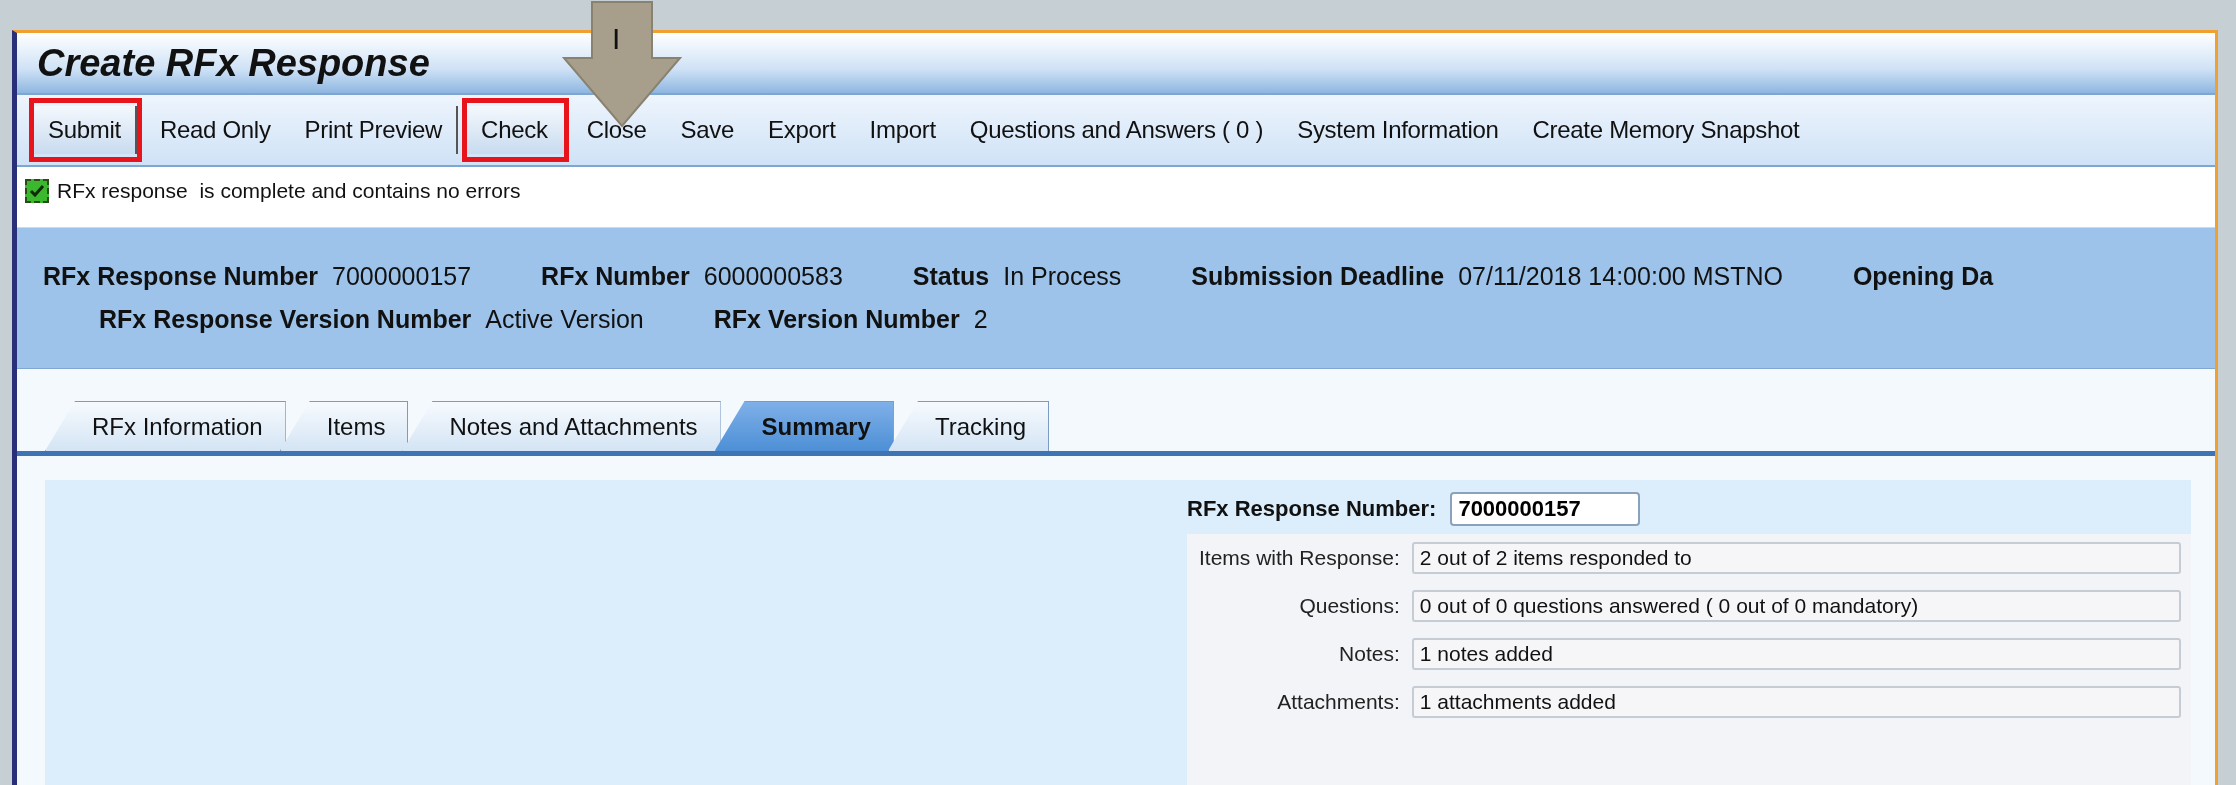 Image resolution: width=2236 pixels, height=785 pixels. Describe the element at coordinates (903, 130) in the screenshot. I see `toolbar-button: Import` at that location.